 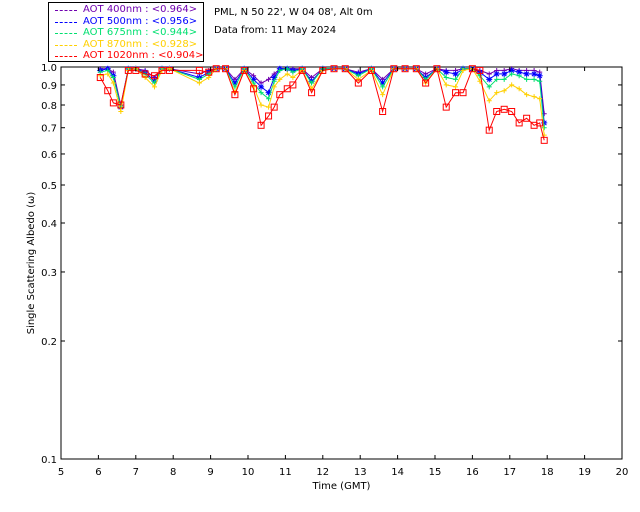 I want to click on x-tick-label: 18, so click(x=547, y=472).